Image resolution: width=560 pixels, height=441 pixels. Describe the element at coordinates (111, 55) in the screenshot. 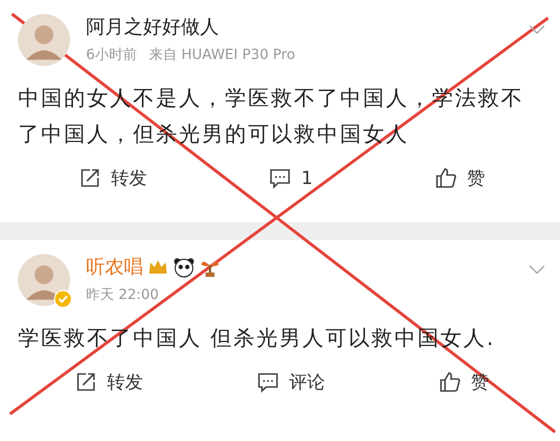

I see `post-time: 6小时前` at that location.